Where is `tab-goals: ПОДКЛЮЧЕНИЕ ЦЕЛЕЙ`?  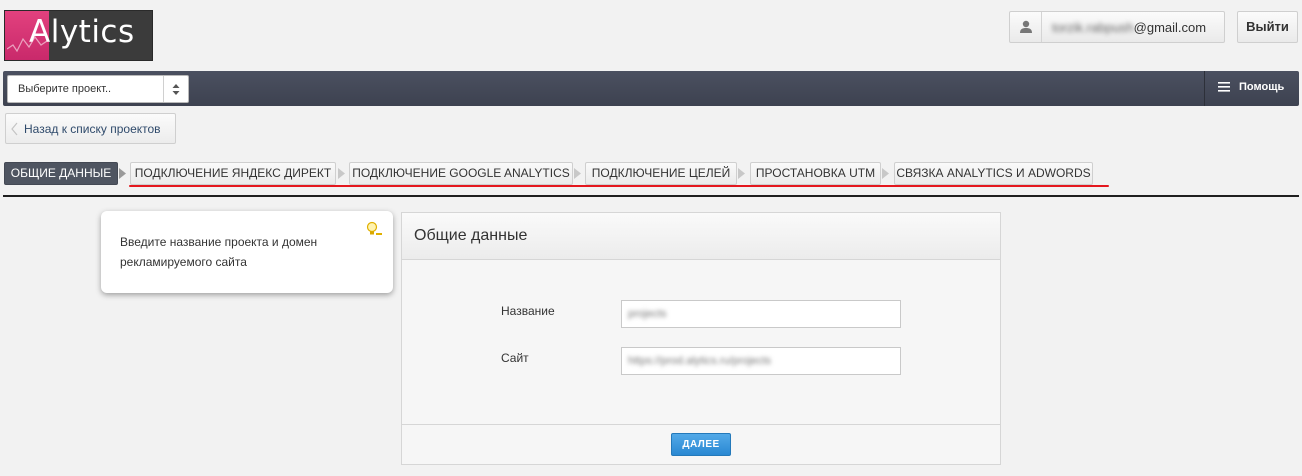 tab-goals: ПОДКЛЮЧЕНИЕ ЦЕЛЕЙ is located at coordinates (661, 173).